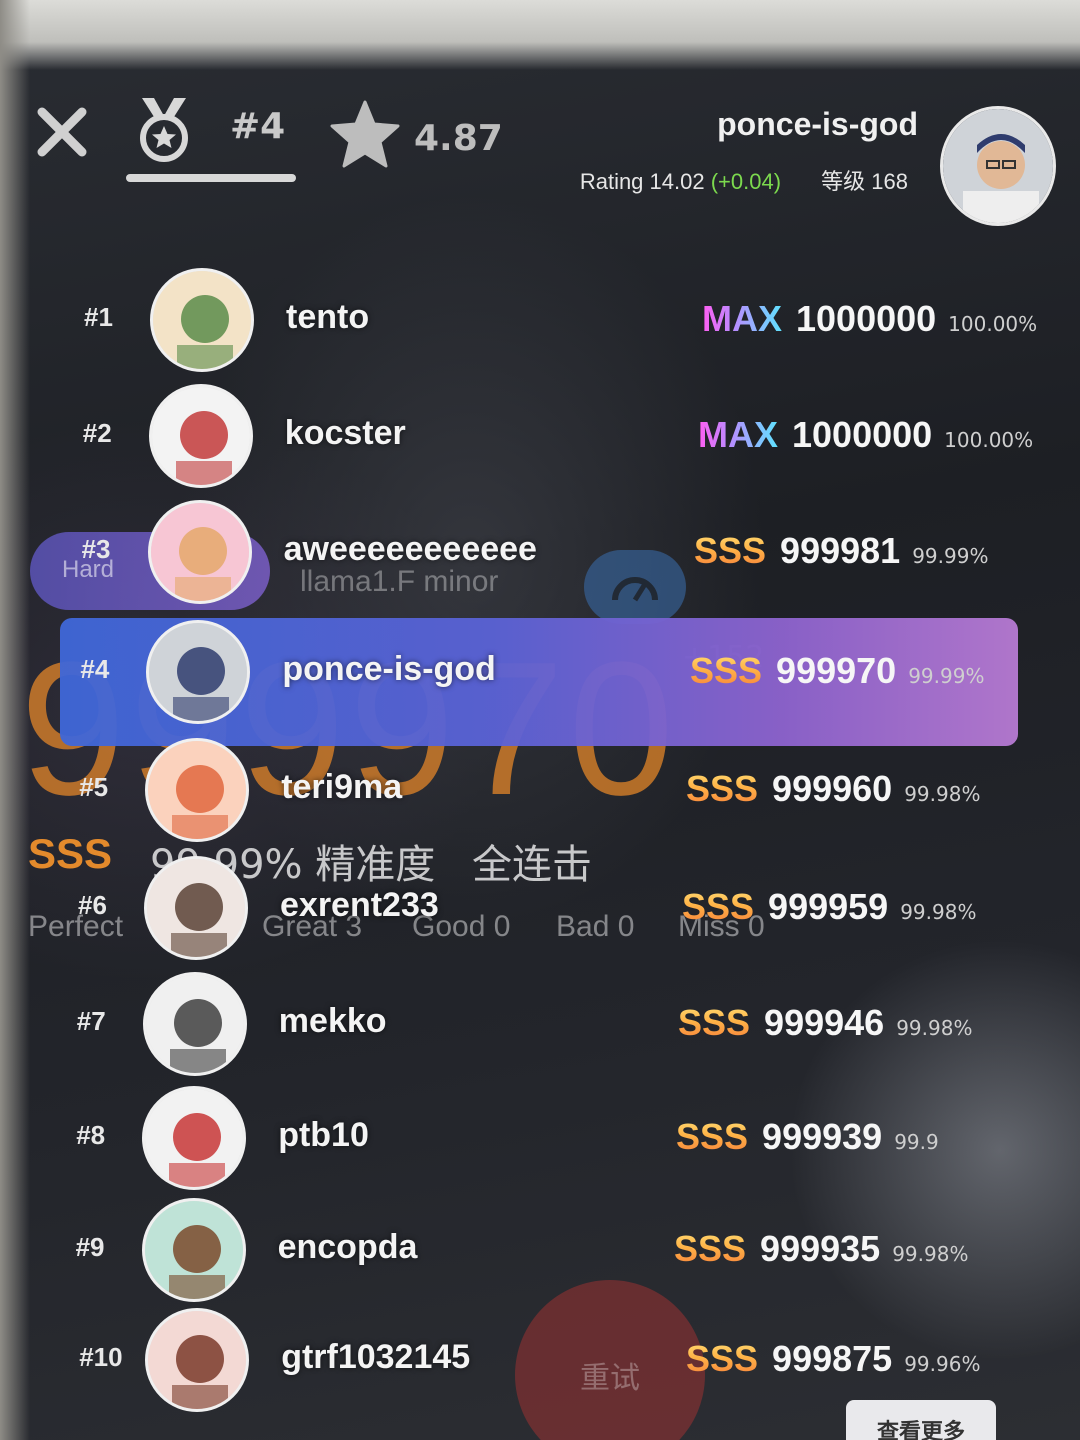  I want to click on row-score: SSS 999935 99.98%, so click(821, 1249).